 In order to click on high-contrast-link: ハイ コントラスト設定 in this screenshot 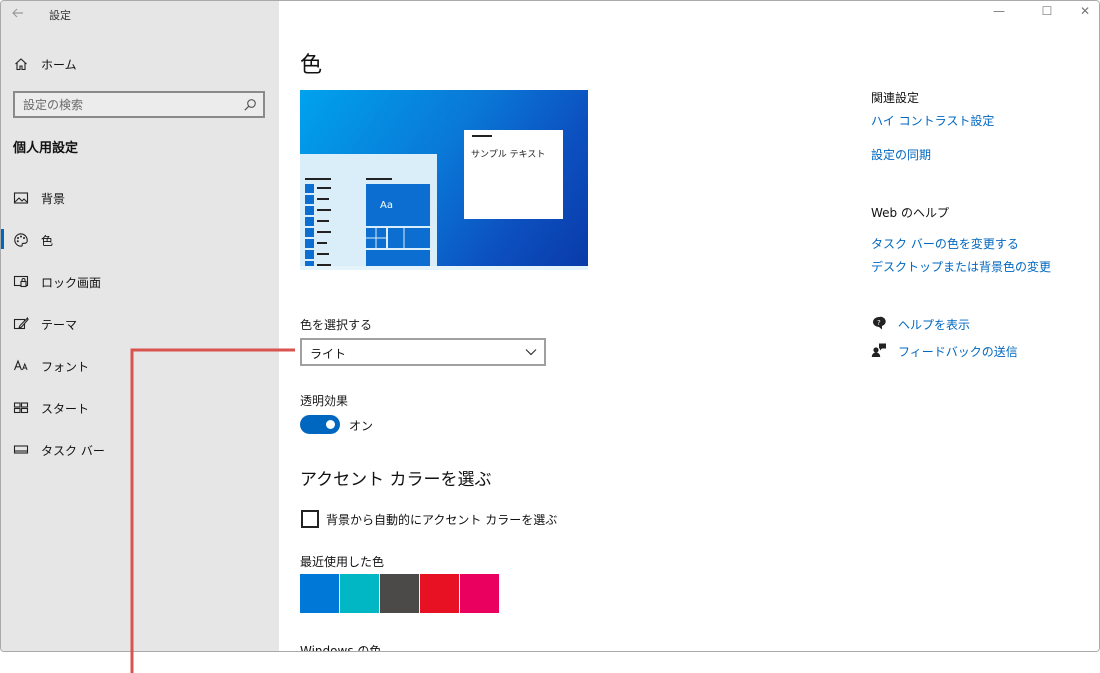, I will do `click(932, 120)`.